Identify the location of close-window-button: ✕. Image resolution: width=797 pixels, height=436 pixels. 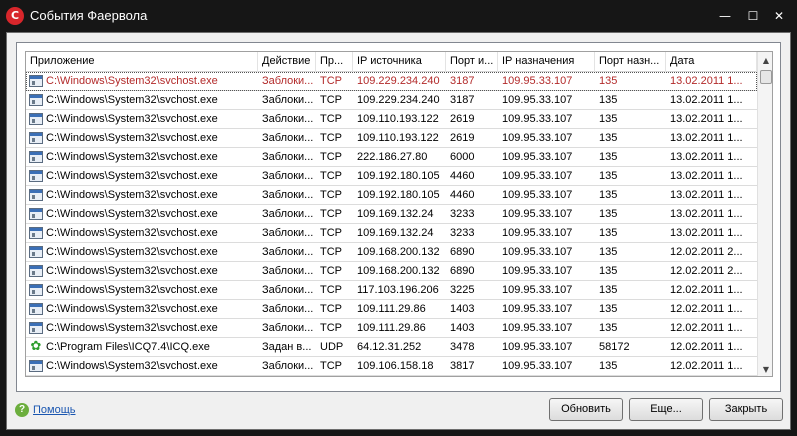
(779, 16).